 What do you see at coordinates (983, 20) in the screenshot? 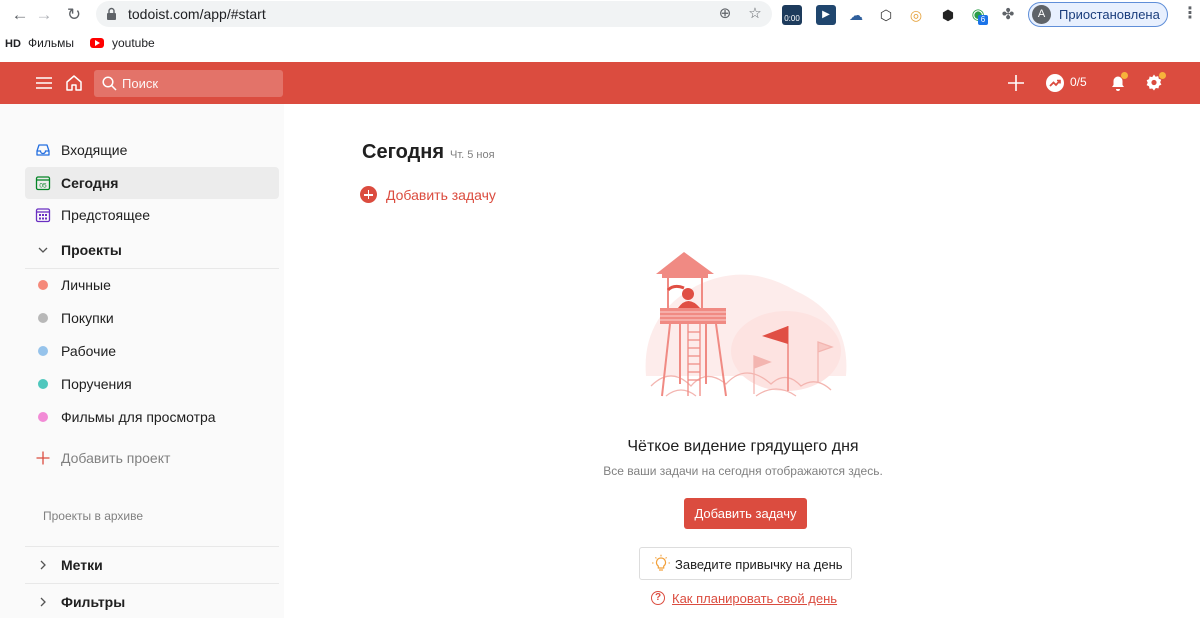
I see `extension-count-badge: 6` at bounding box center [983, 20].